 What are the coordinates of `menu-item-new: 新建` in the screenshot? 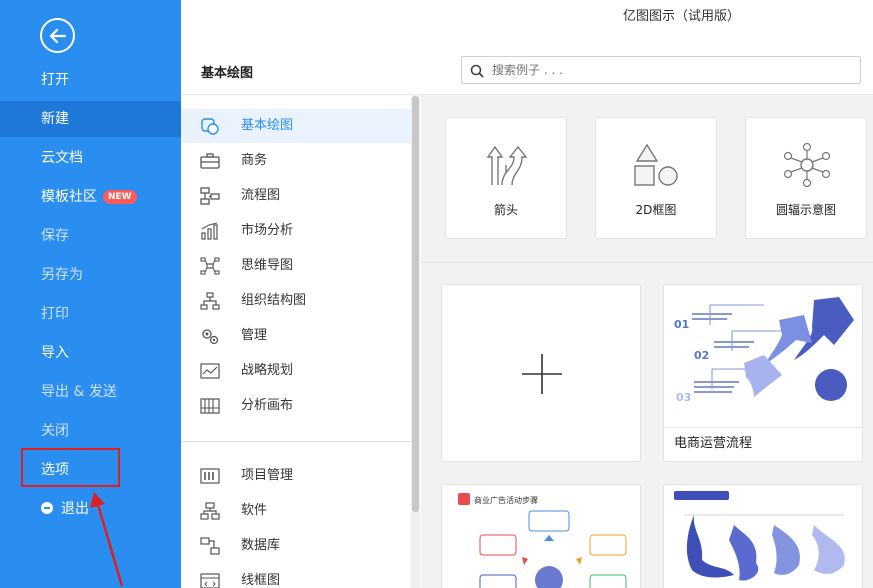 It's located at (90, 119).